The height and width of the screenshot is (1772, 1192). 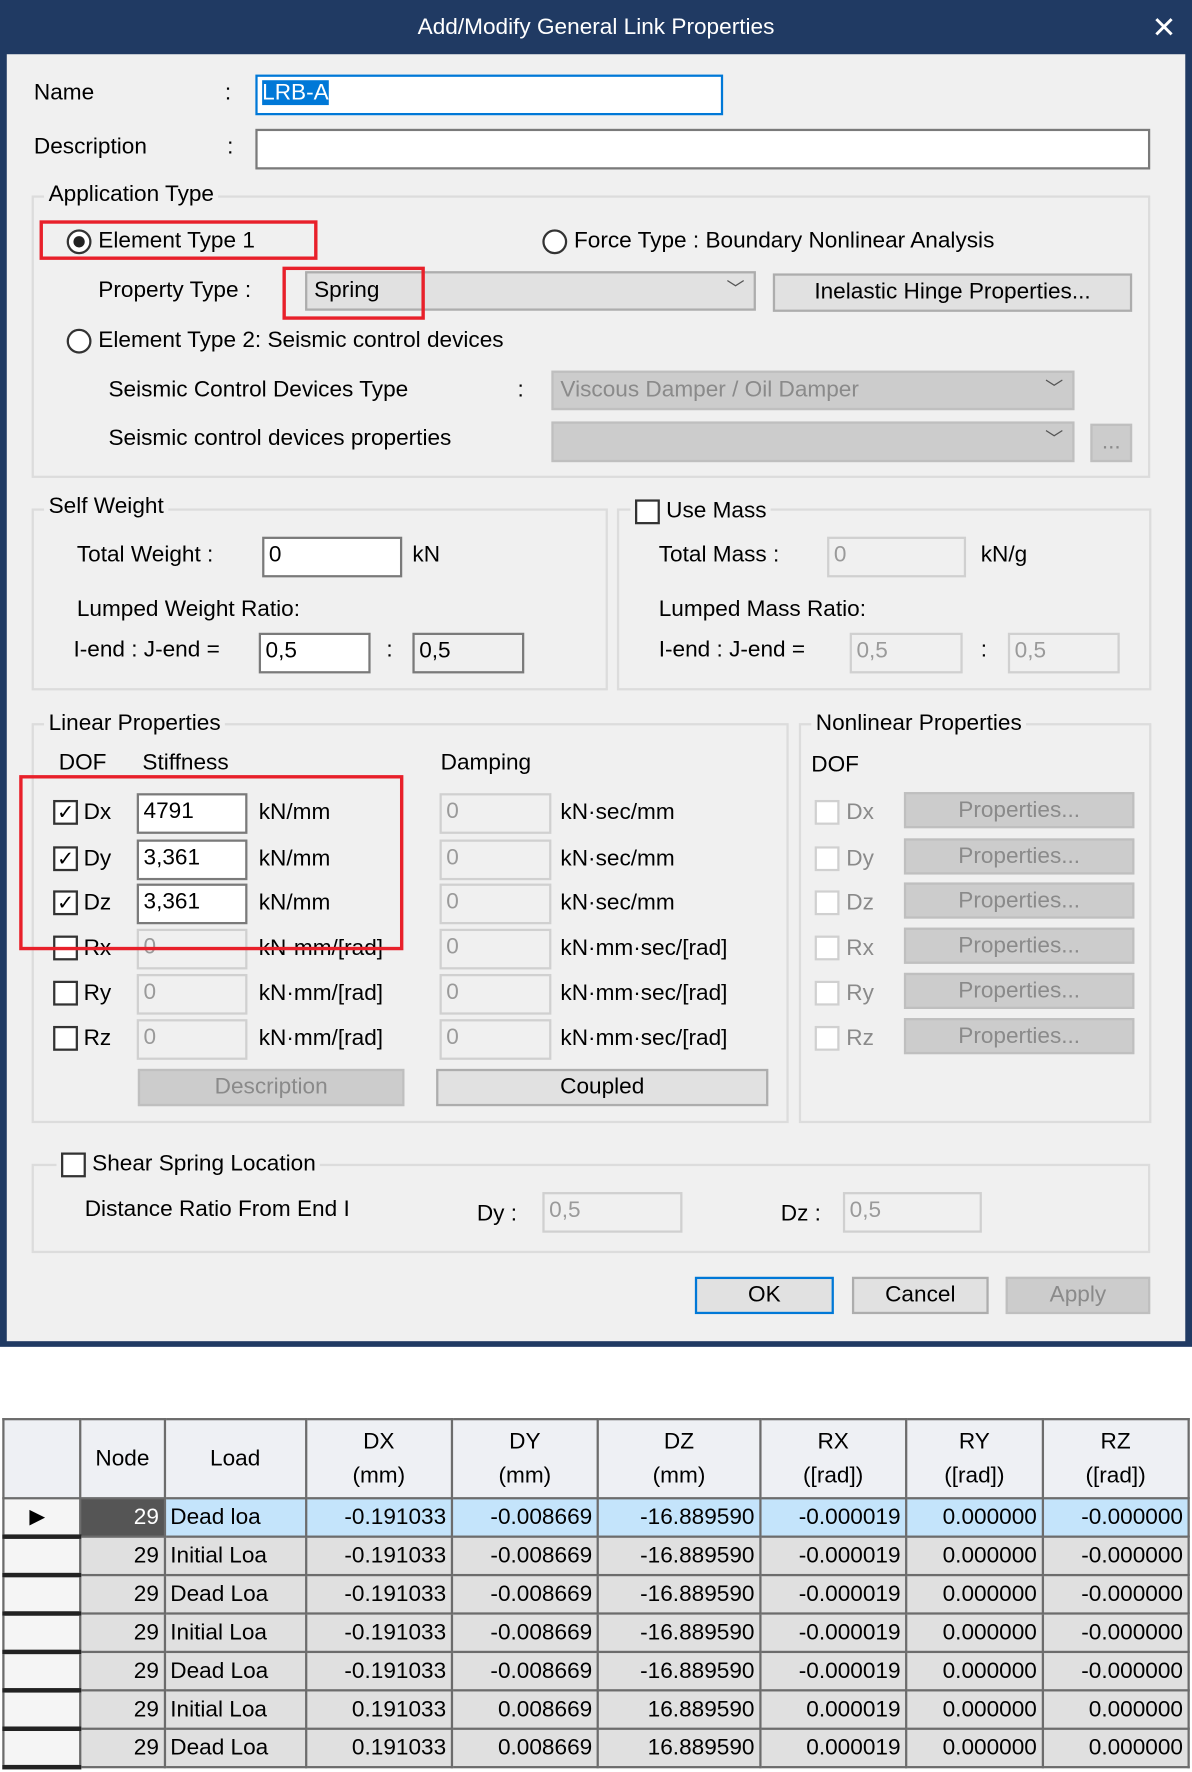 I want to click on column-header: RZ ([rad]), so click(x=1115, y=1459).